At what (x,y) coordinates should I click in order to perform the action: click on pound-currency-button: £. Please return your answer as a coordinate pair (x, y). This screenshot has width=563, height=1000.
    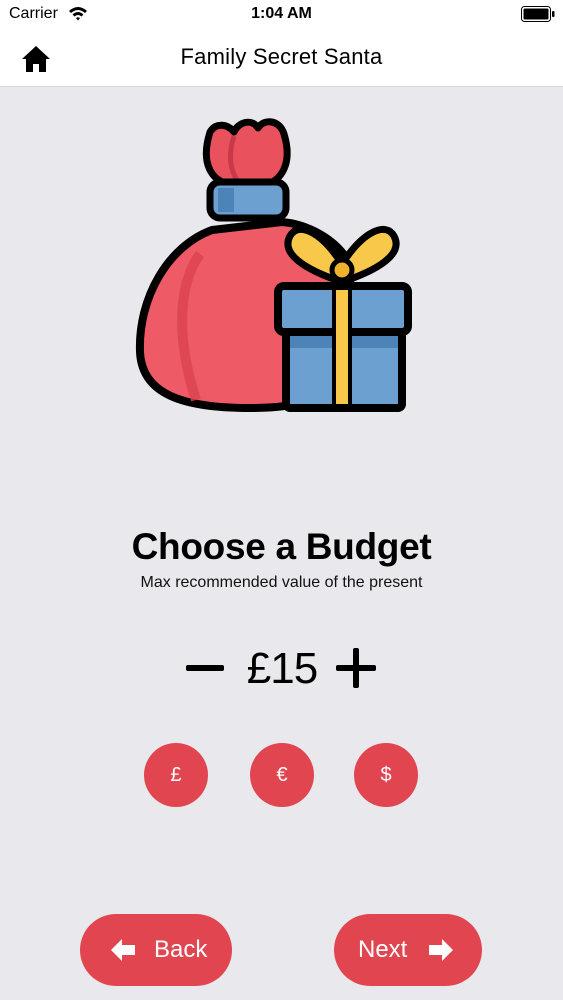
    Looking at the image, I should click on (176, 775).